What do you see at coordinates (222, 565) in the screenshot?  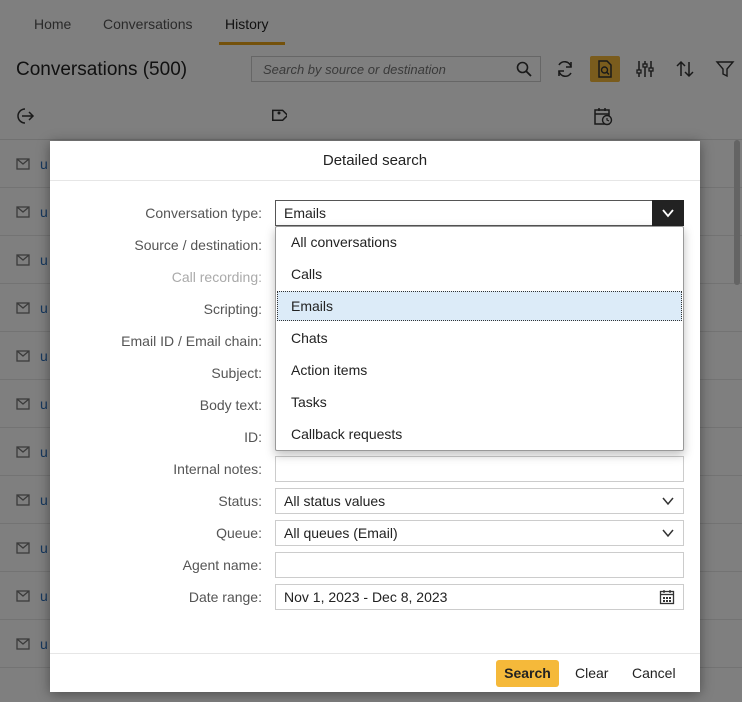 I see `agent-name-label: Agent name:` at bounding box center [222, 565].